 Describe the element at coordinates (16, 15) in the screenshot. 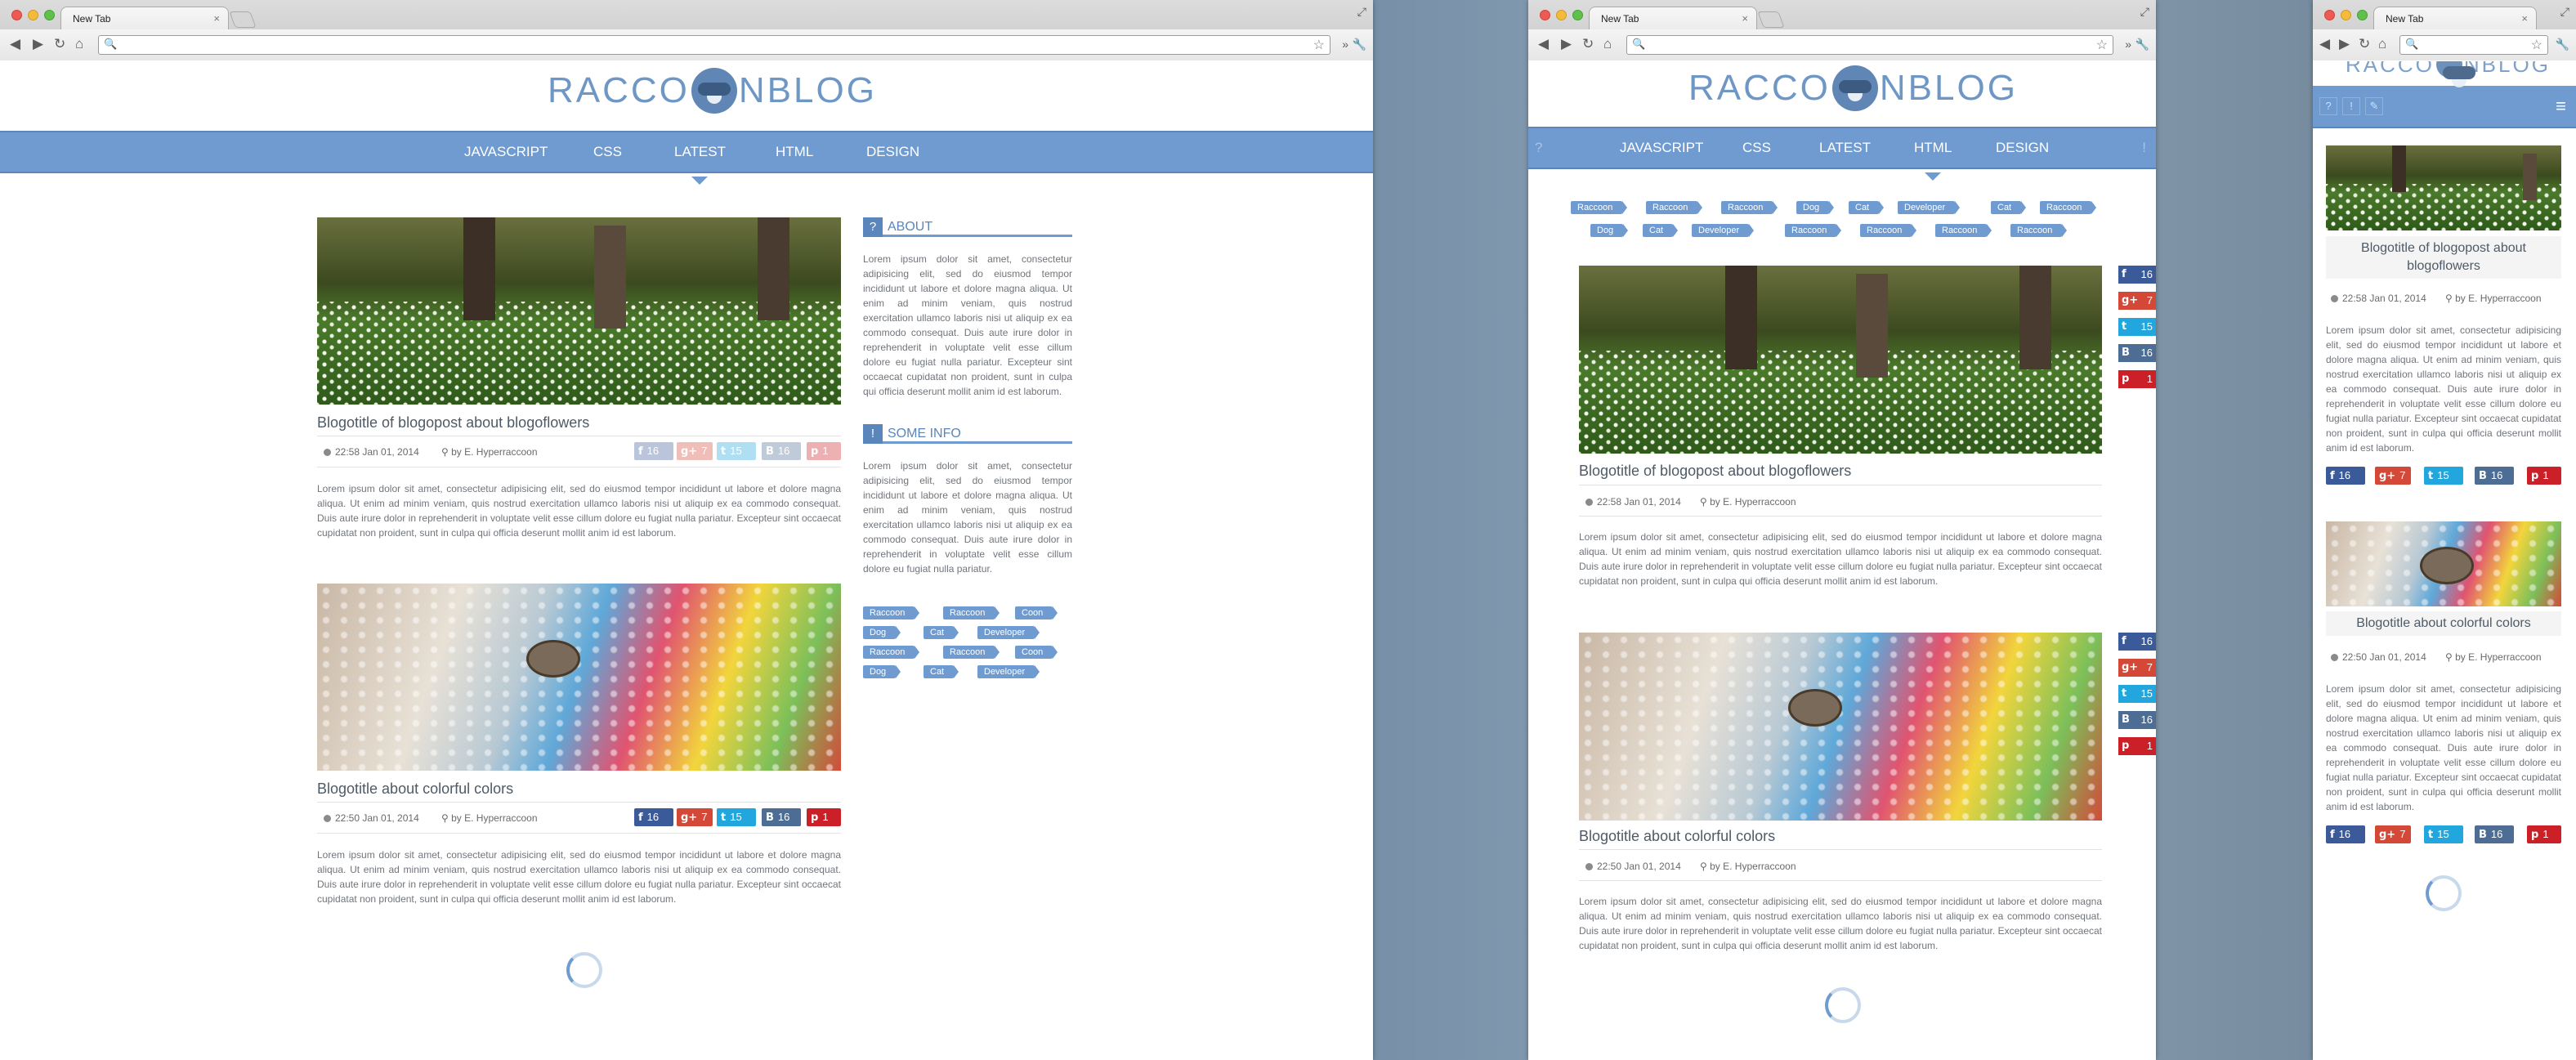

I see `close-window-button` at that location.